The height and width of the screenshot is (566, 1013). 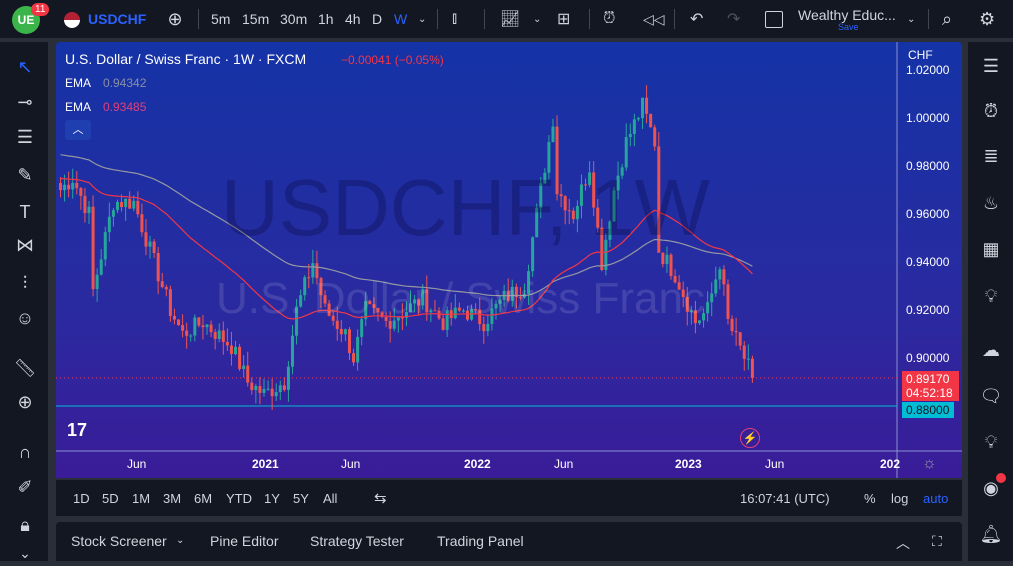 What do you see at coordinates (899, 498) in the screenshot?
I see `log-toggle: log` at bounding box center [899, 498].